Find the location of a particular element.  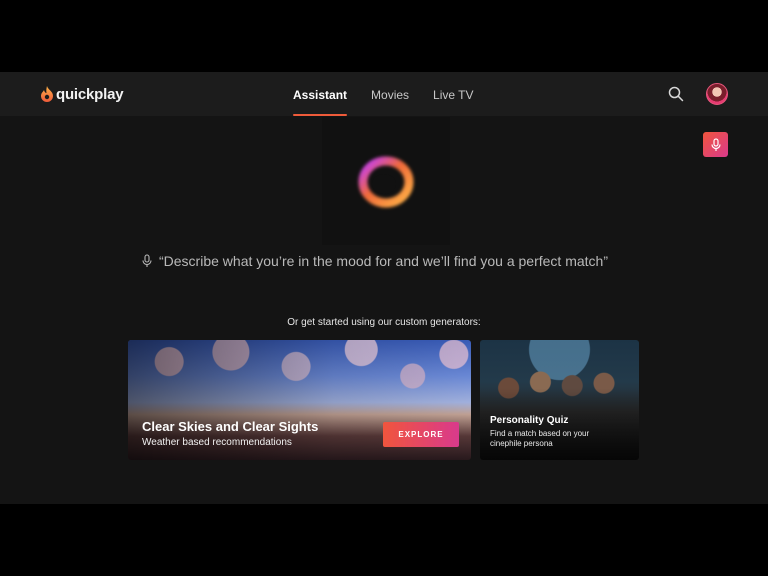

tab-assistant: Assistant is located at coordinates (320, 94).